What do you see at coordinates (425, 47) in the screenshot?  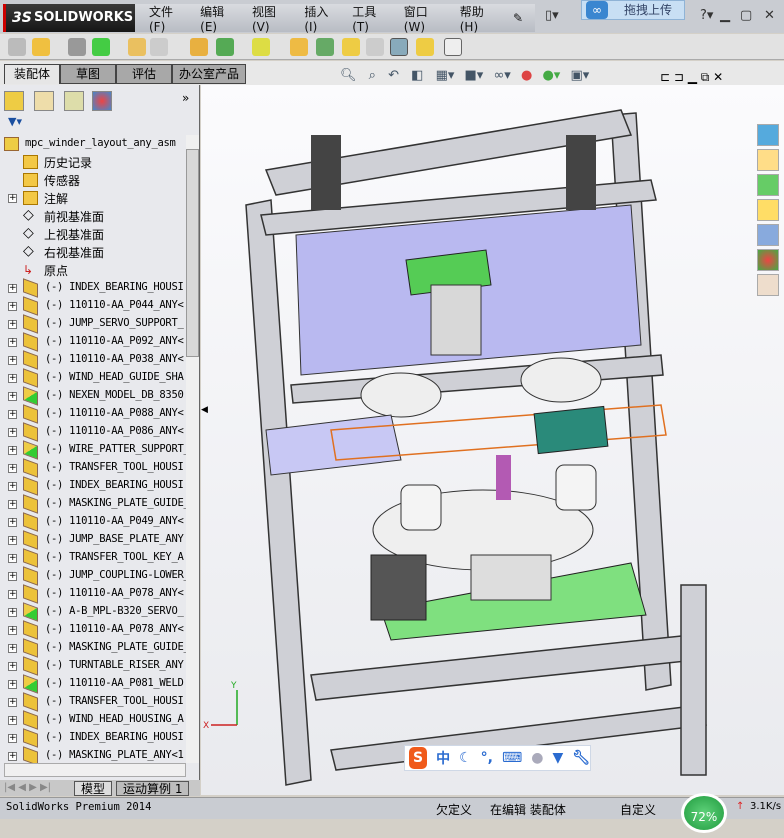 I see `clearance-verification-icon` at bounding box center [425, 47].